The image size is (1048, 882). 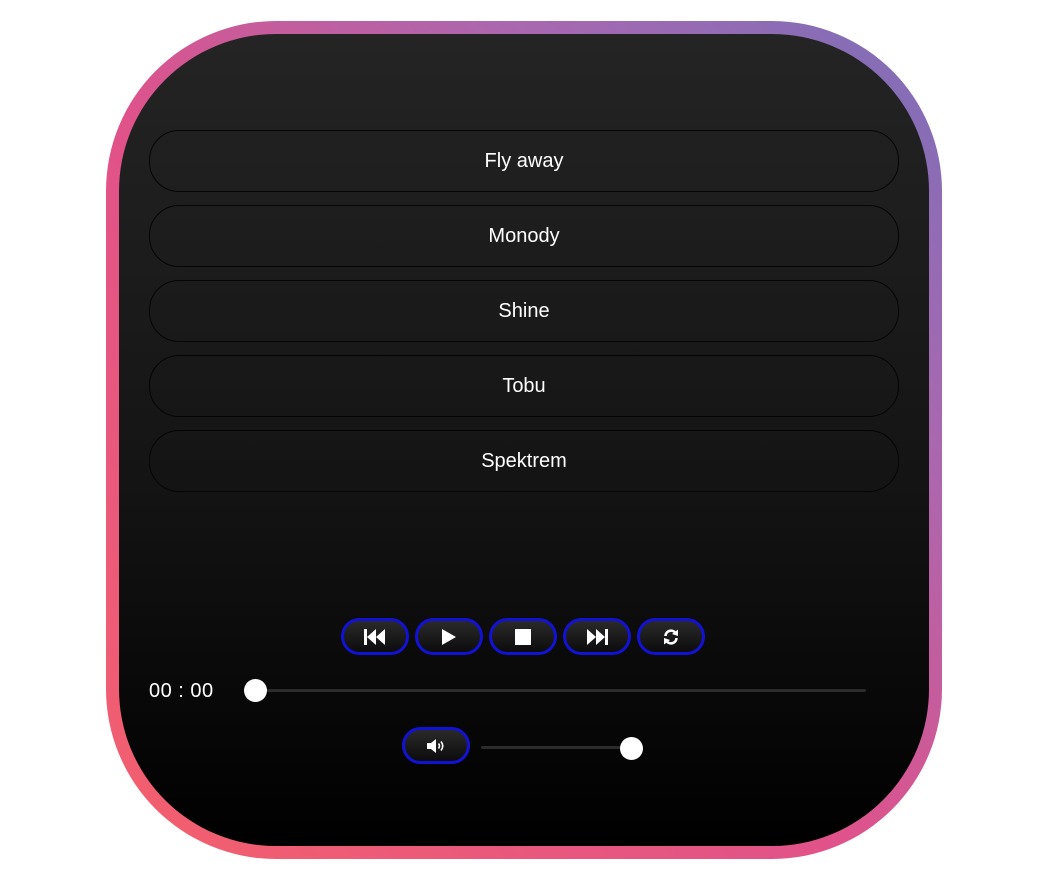 What do you see at coordinates (181, 691) in the screenshot?
I see `elapsed-time: 00` at bounding box center [181, 691].